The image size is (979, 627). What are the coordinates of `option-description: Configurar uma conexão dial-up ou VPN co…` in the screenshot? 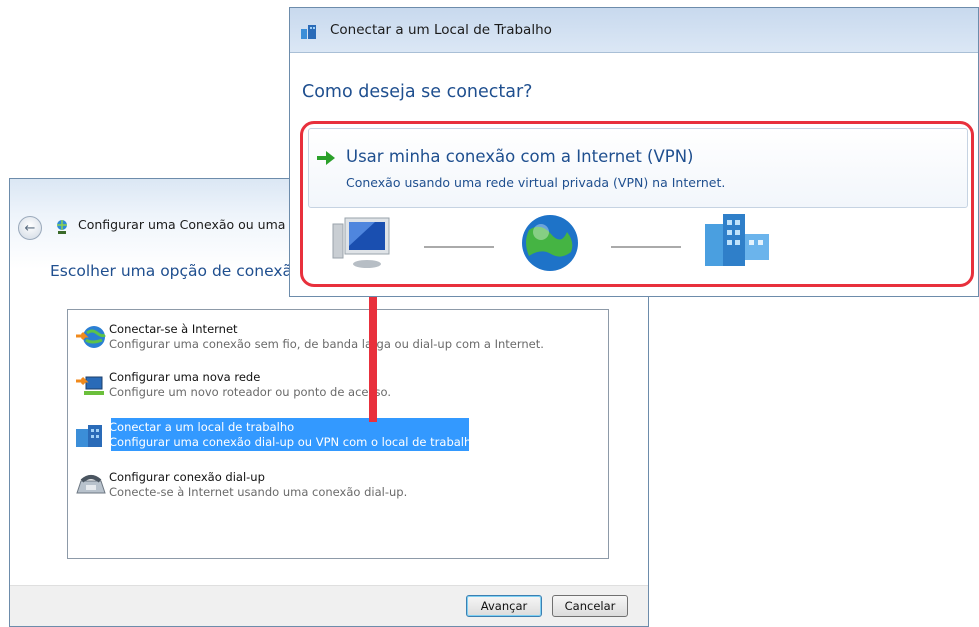 It's located at (295, 442).